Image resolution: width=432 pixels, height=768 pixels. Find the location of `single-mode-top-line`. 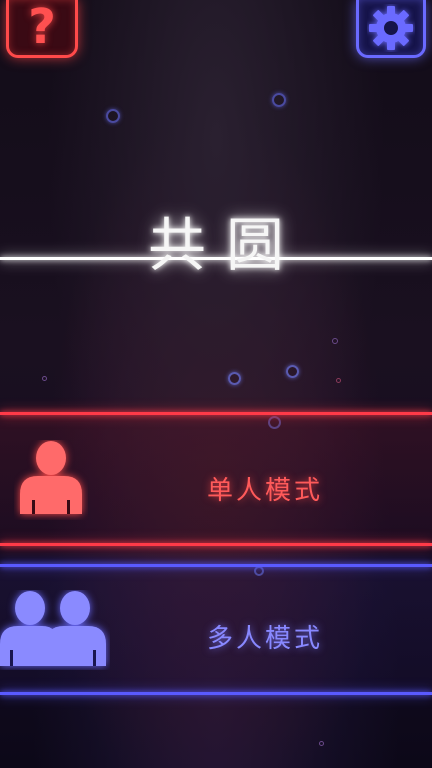

single-mode-top-line is located at coordinates (216, 413).